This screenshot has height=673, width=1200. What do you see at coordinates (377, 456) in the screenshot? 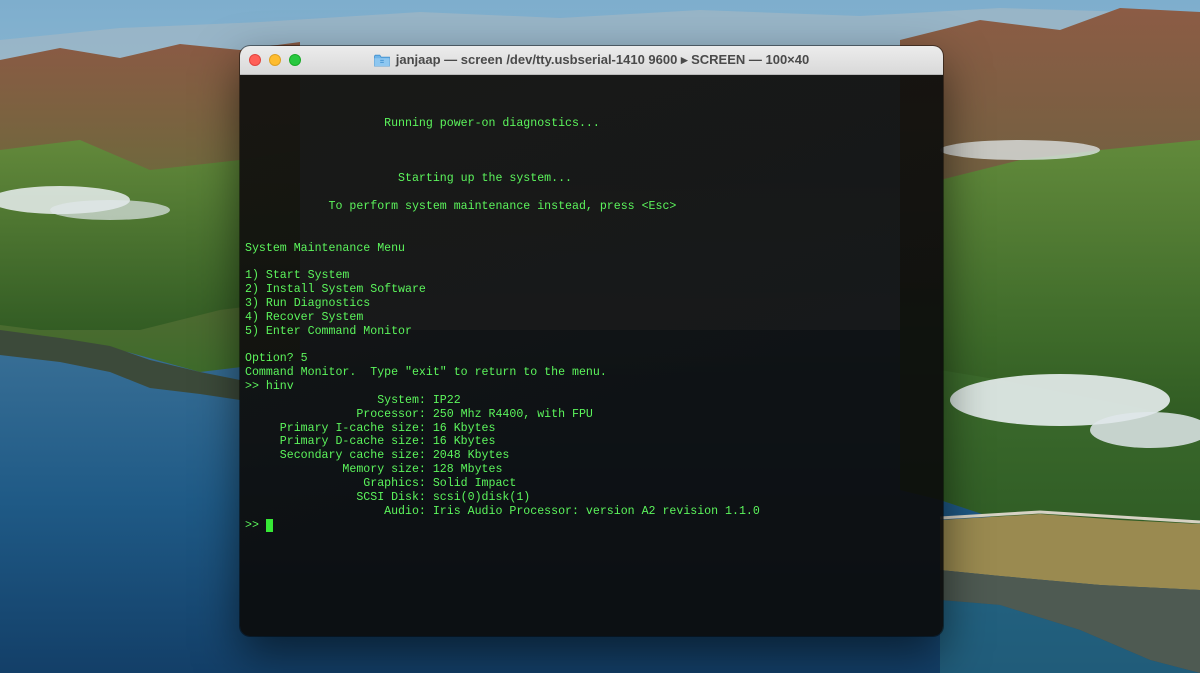
I see `terminal-line: Secondary cache size: 2048 Kbytes` at bounding box center [377, 456].